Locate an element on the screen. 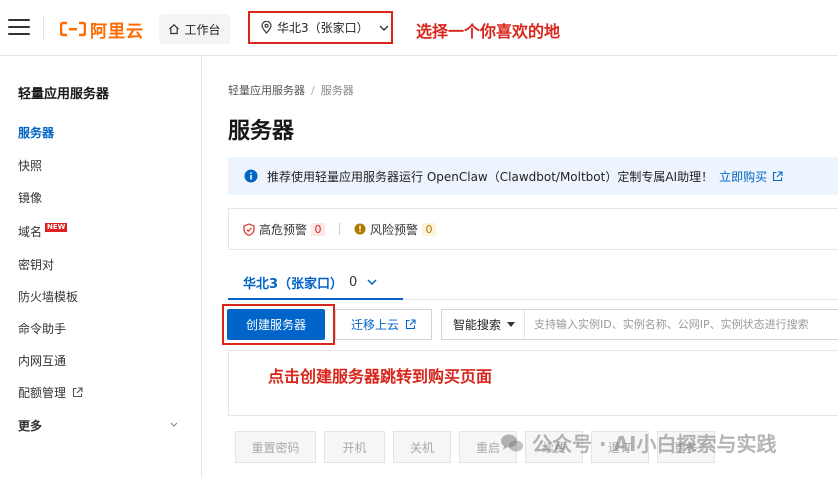  shield-alert-icon is located at coordinates (249, 229).